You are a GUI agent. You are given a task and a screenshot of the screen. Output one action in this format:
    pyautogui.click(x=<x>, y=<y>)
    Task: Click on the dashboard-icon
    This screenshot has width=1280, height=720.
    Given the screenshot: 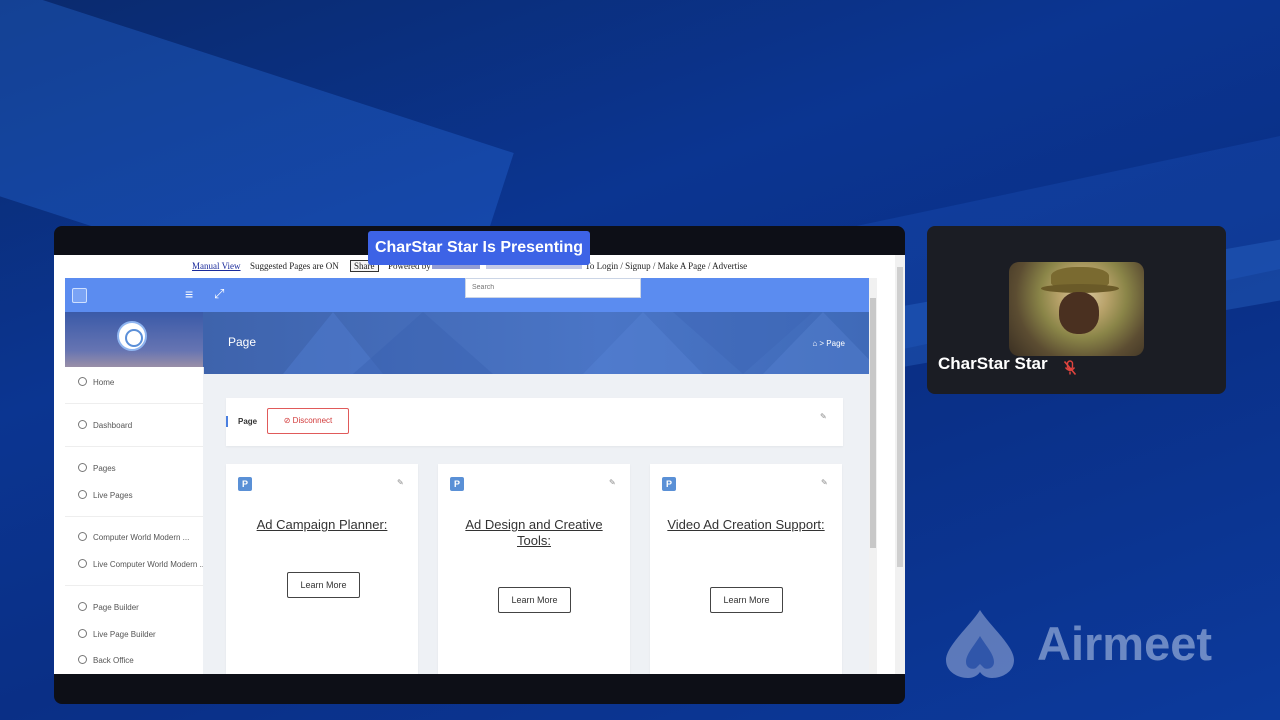 What is the action you would take?
    pyautogui.click(x=82, y=424)
    